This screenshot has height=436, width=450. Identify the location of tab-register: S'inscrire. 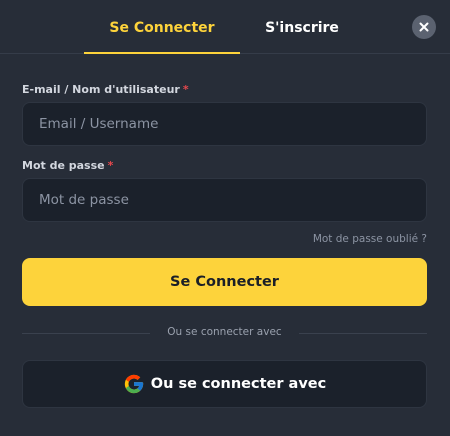
(302, 27).